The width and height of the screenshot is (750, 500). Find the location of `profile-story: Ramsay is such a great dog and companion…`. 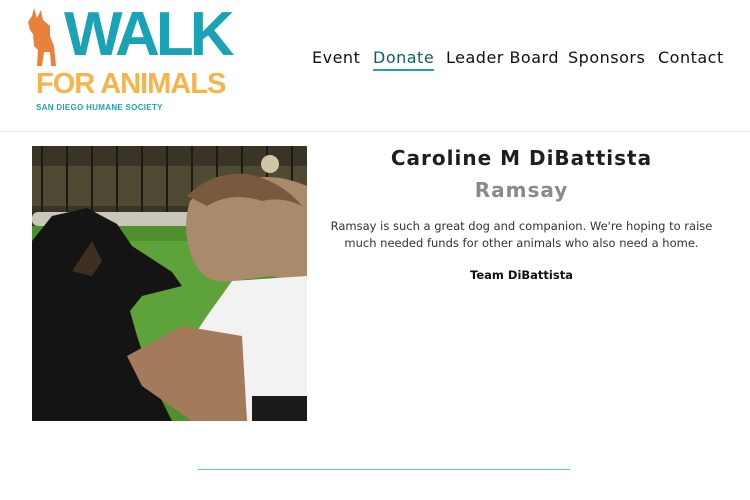

profile-story: Ramsay is such a great dog and companion… is located at coordinates (521, 234).